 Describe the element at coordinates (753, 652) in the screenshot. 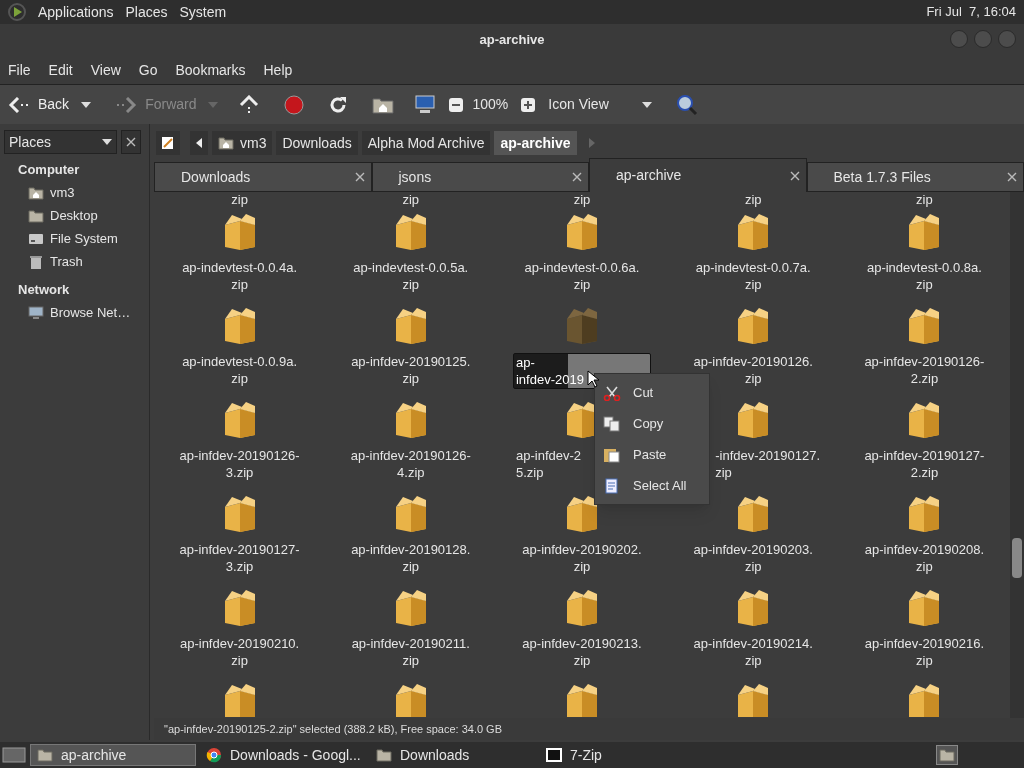

I see `file-label: ap-infdev-20190214. zip` at that location.